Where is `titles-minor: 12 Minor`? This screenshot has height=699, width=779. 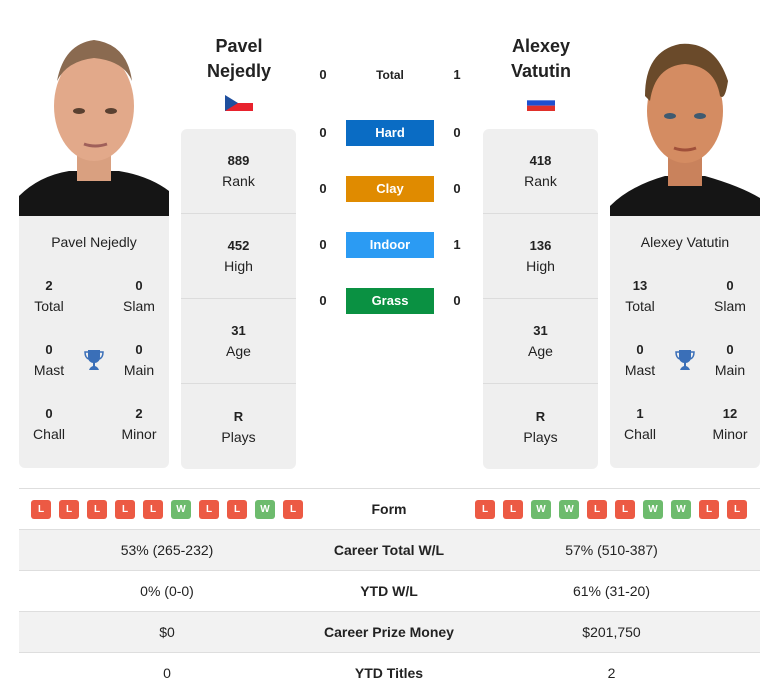 titles-minor: 12 Minor is located at coordinates (730, 424).